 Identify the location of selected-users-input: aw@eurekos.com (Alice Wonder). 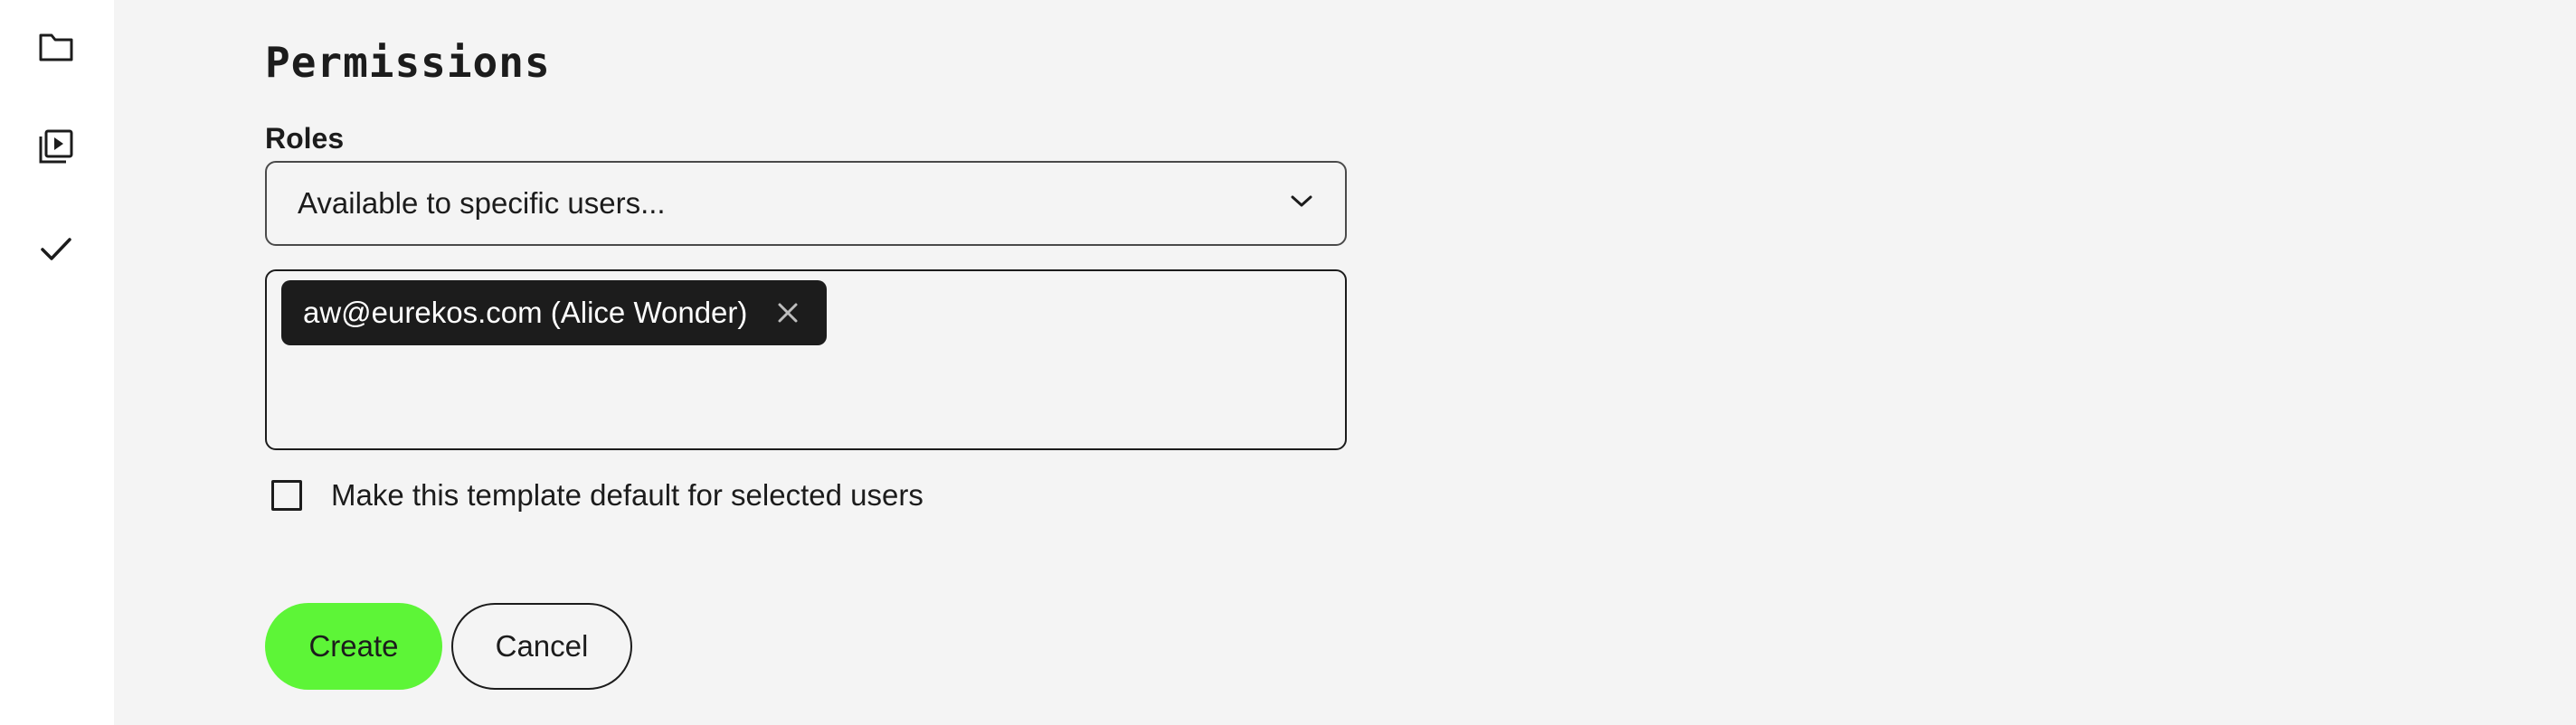
(806, 360).